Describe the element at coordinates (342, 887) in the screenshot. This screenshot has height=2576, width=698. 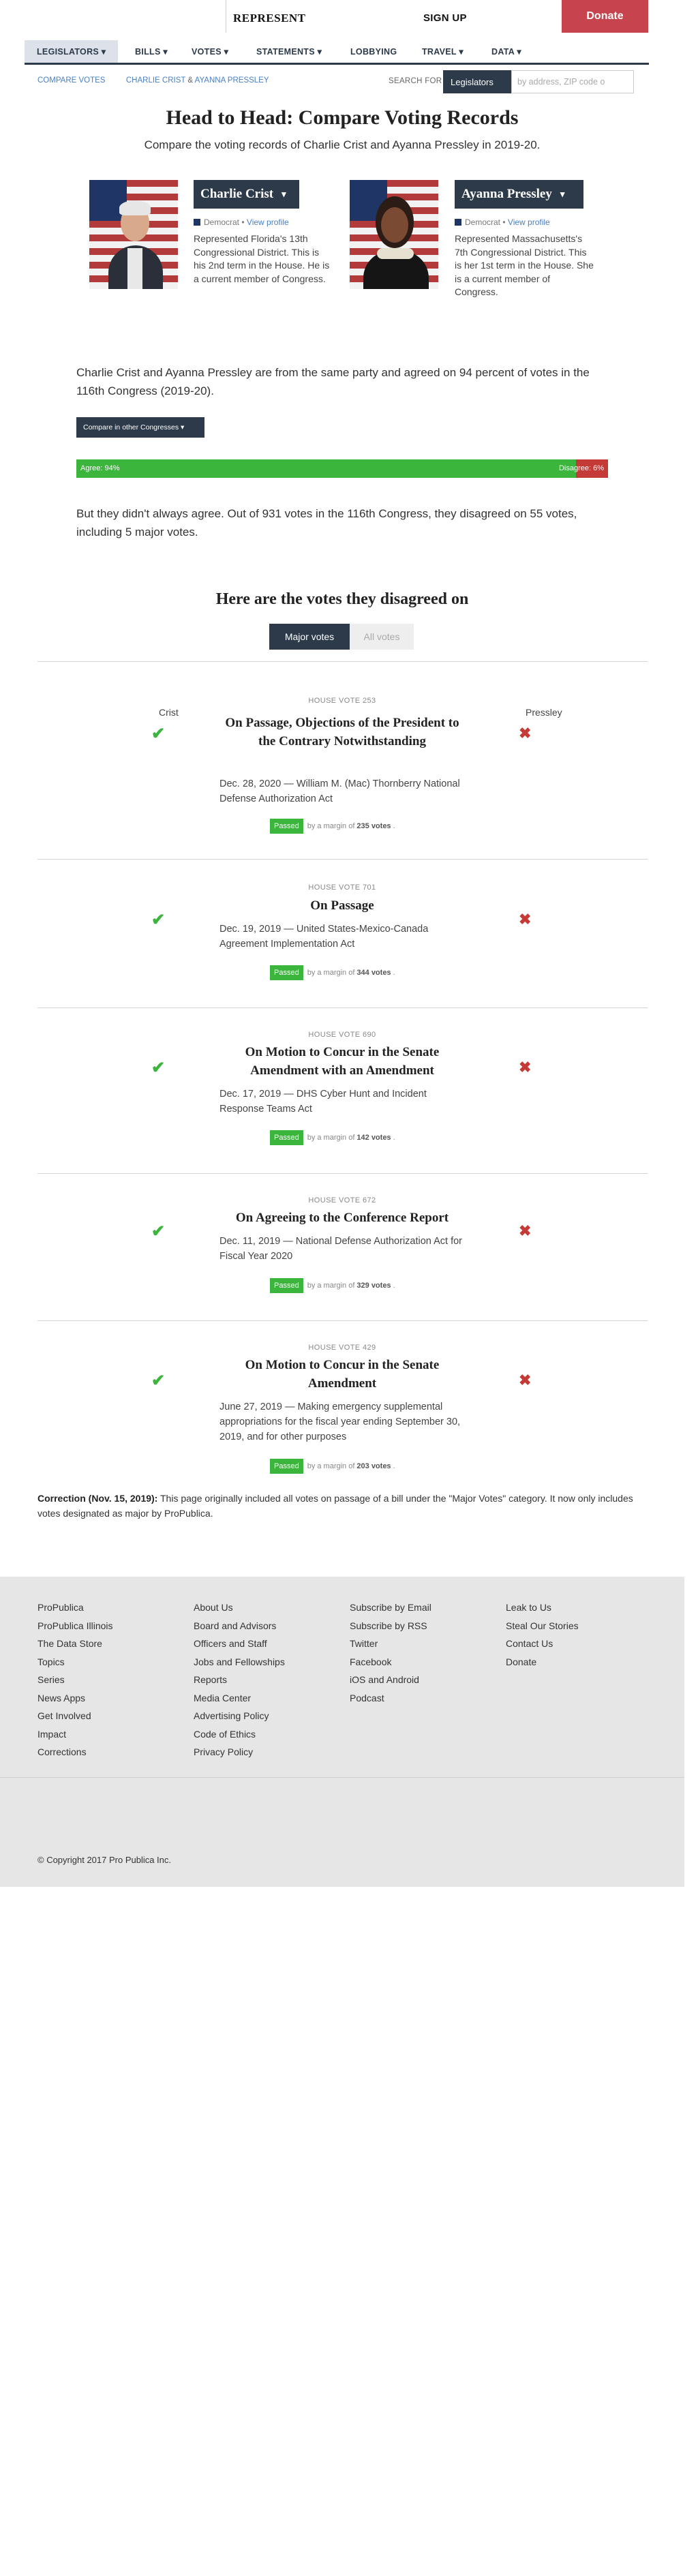
I see `vote-number: HOUSE VOTE 701` at that location.